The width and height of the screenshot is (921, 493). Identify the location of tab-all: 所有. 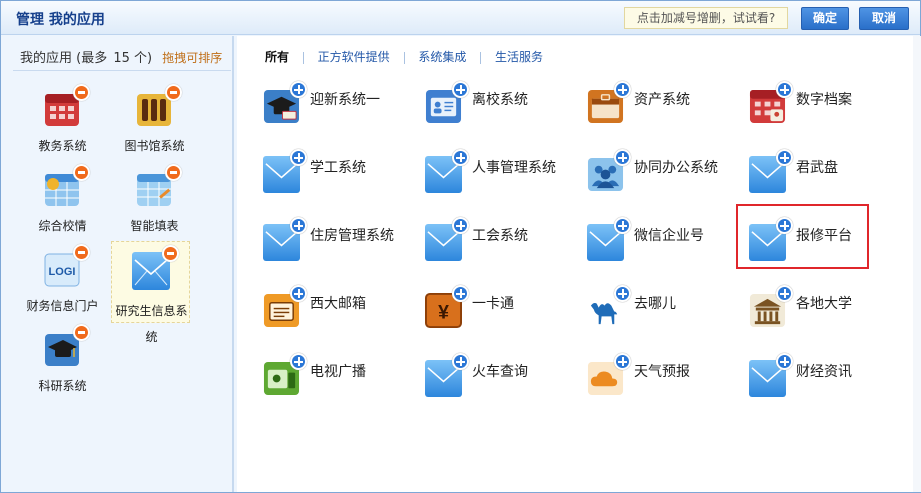
(282, 56).